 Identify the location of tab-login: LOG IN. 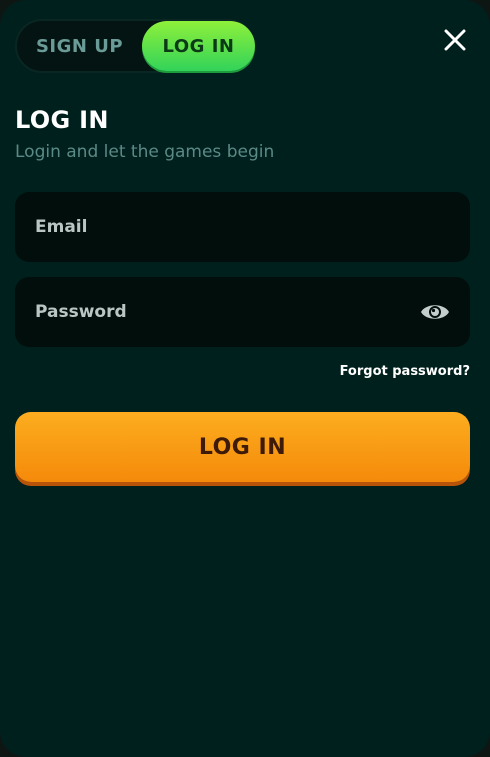
(198, 46).